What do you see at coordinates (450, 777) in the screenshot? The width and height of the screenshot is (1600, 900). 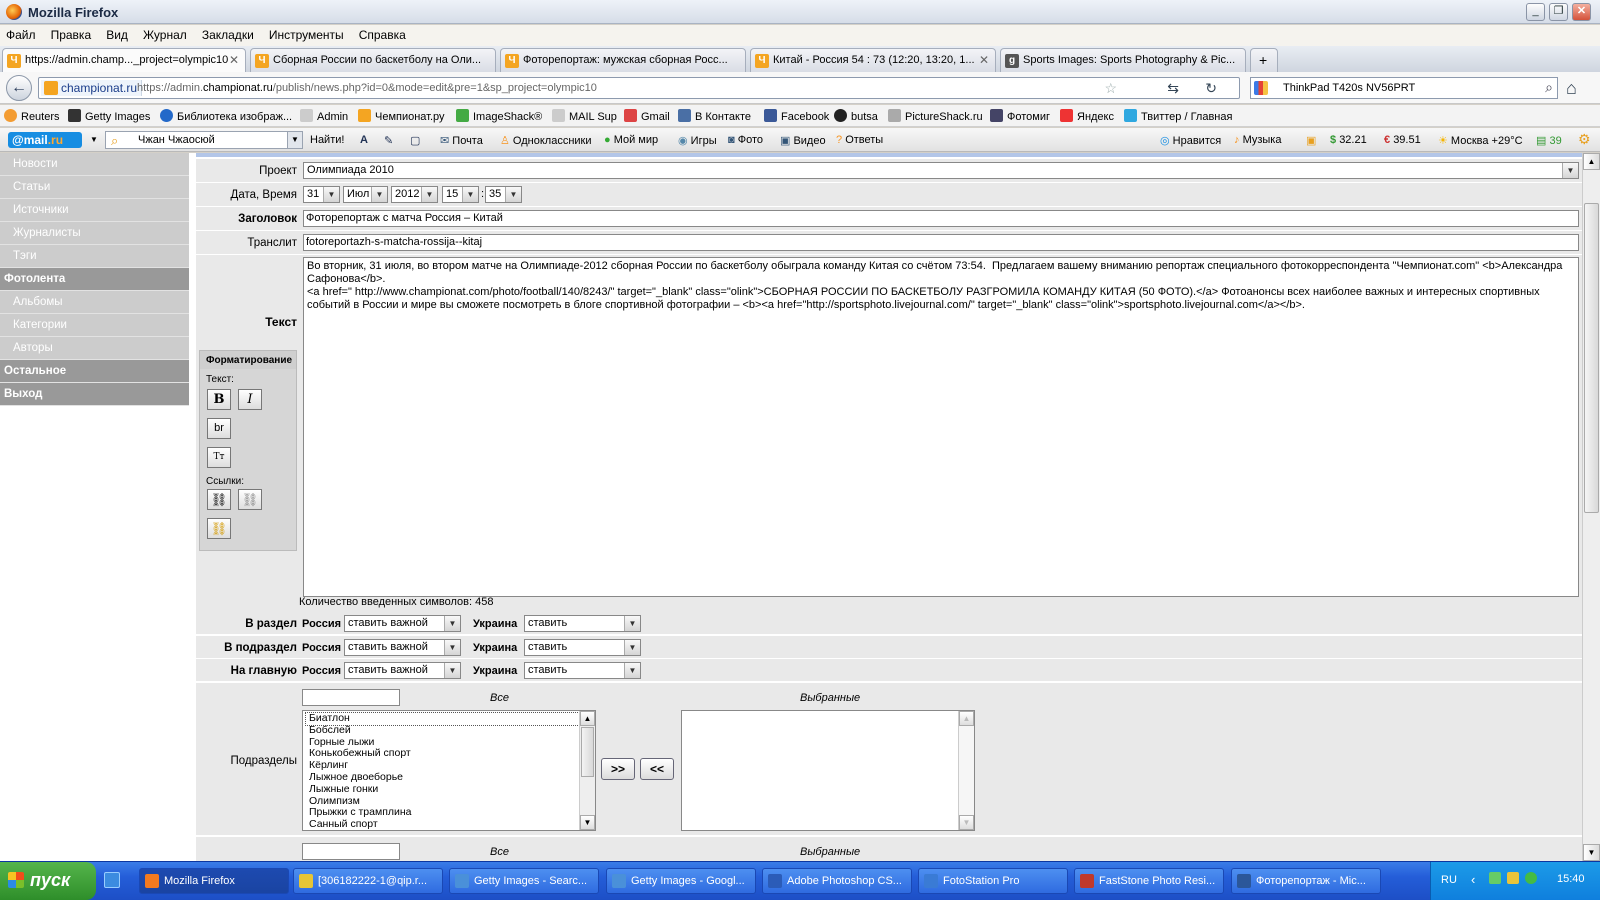 I see `list-item: Лыжное двоеборье` at bounding box center [450, 777].